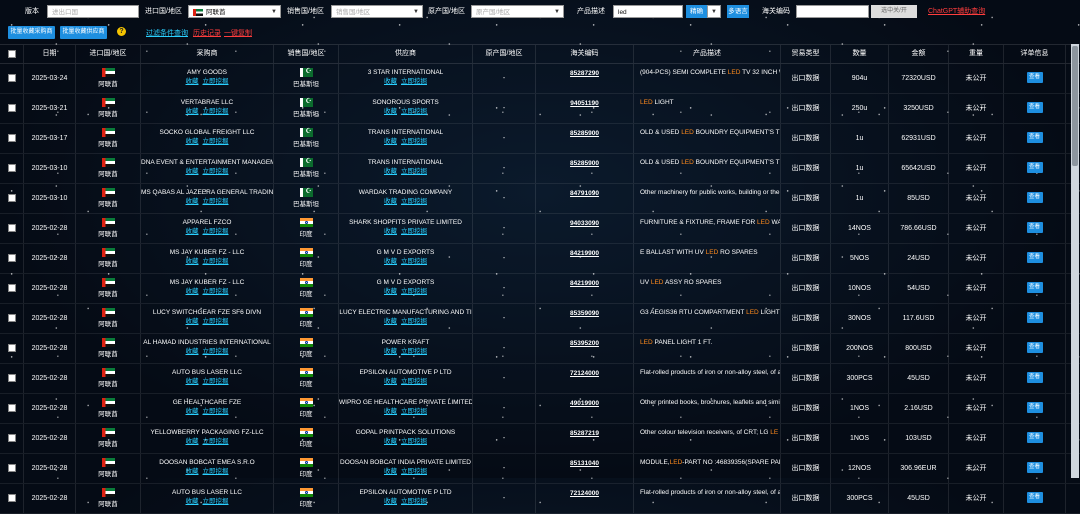  I want to click on header-sales-country: 销售国/地区, so click(306, 54).